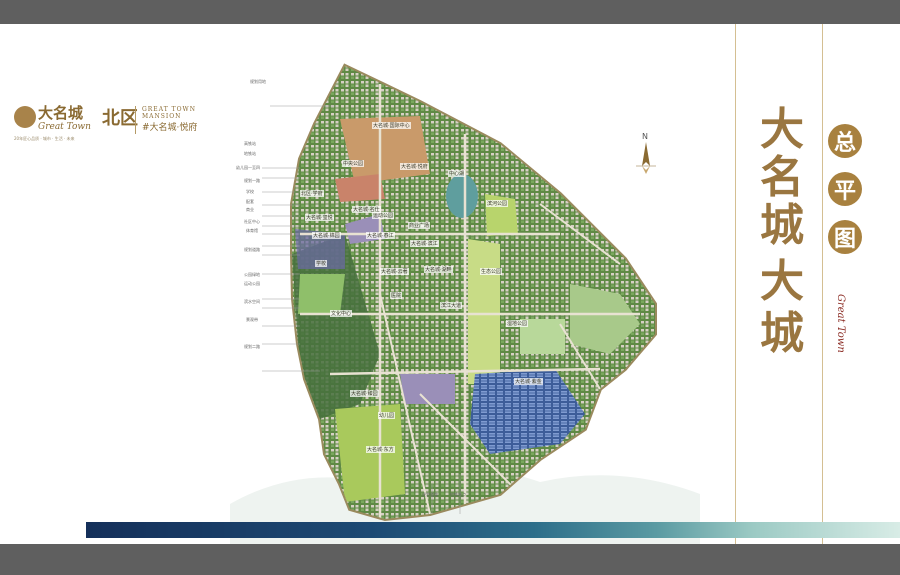  I want to click on callout-1: 规划用地, so click(258, 81).